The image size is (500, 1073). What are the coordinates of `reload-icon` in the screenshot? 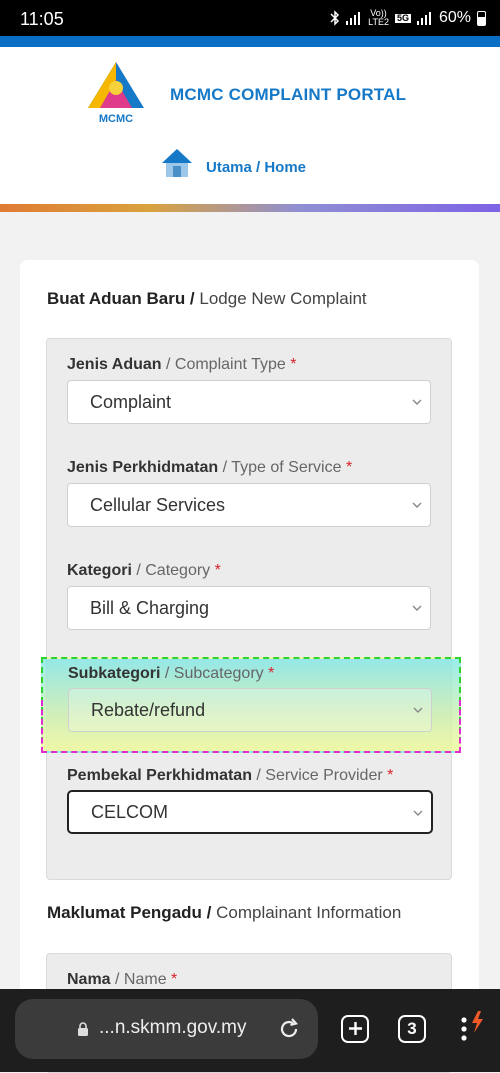 It's located at (289, 1029).